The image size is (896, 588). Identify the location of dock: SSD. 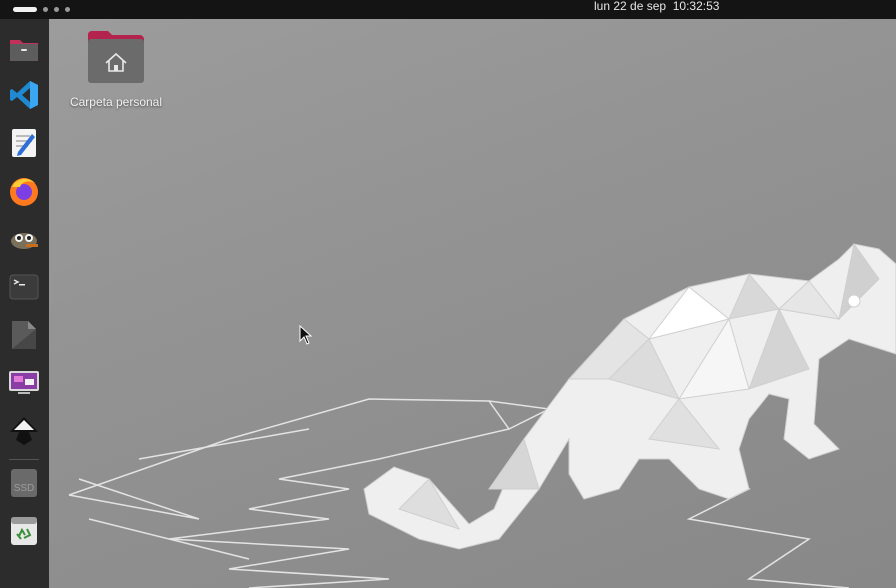
(24, 303).